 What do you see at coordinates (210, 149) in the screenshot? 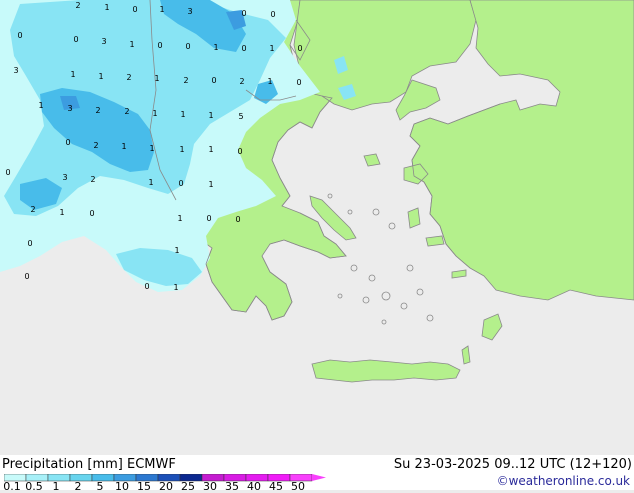
I see `rain-value-40: 1` at bounding box center [210, 149].